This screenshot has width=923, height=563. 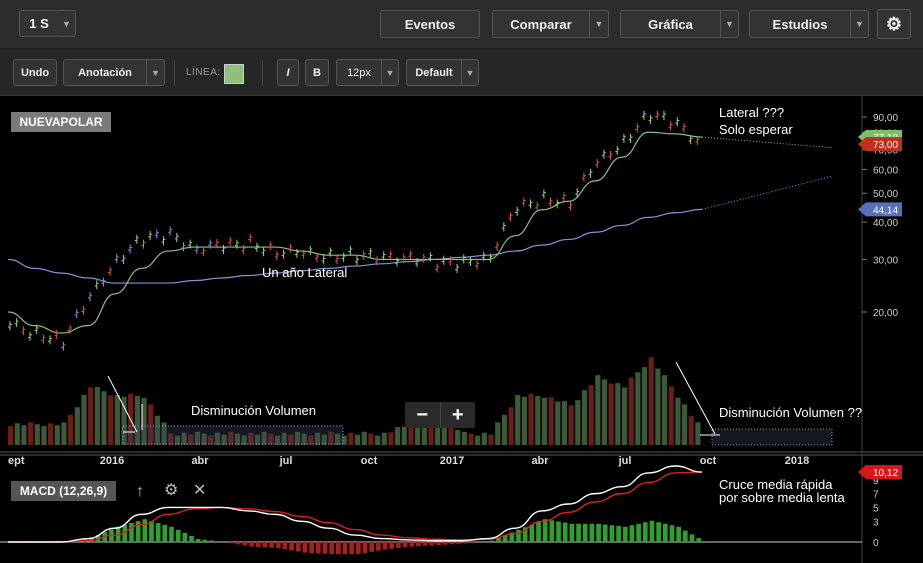 I want to click on interval-select: 1 S, so click(x=39, y=23).